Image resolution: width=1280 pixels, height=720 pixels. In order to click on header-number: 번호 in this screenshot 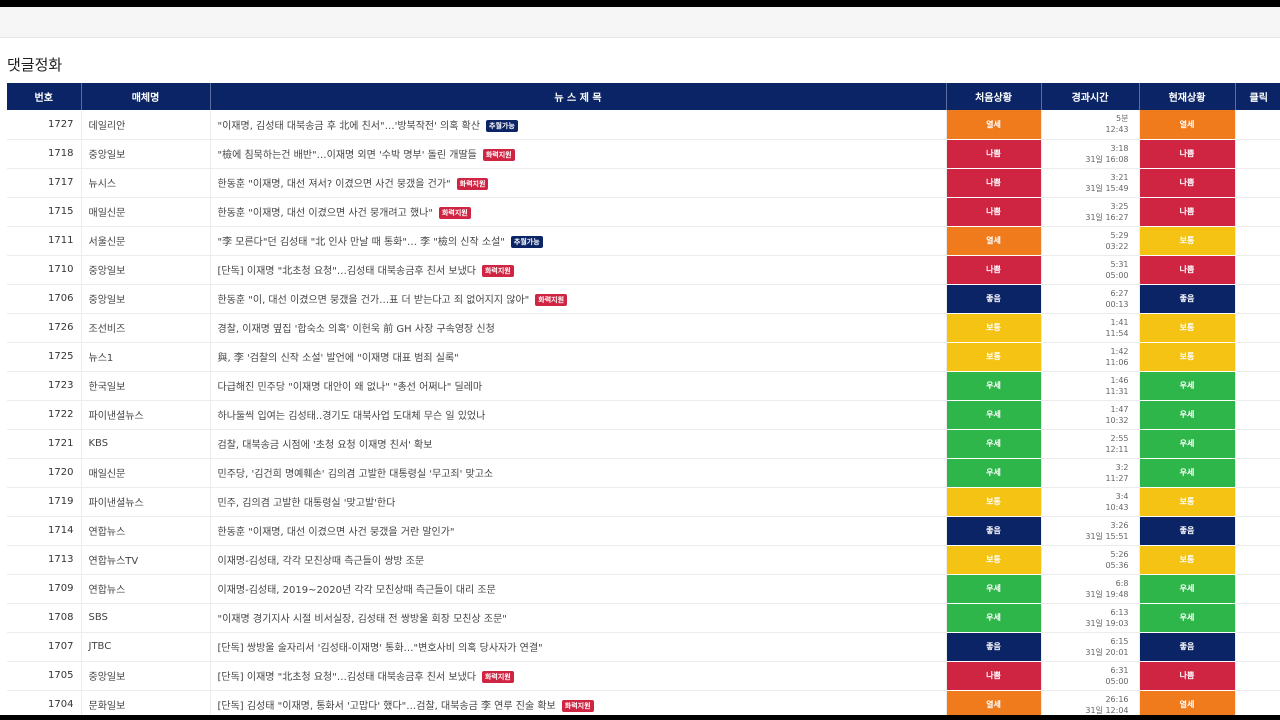, I will do `click(44, 96)`.